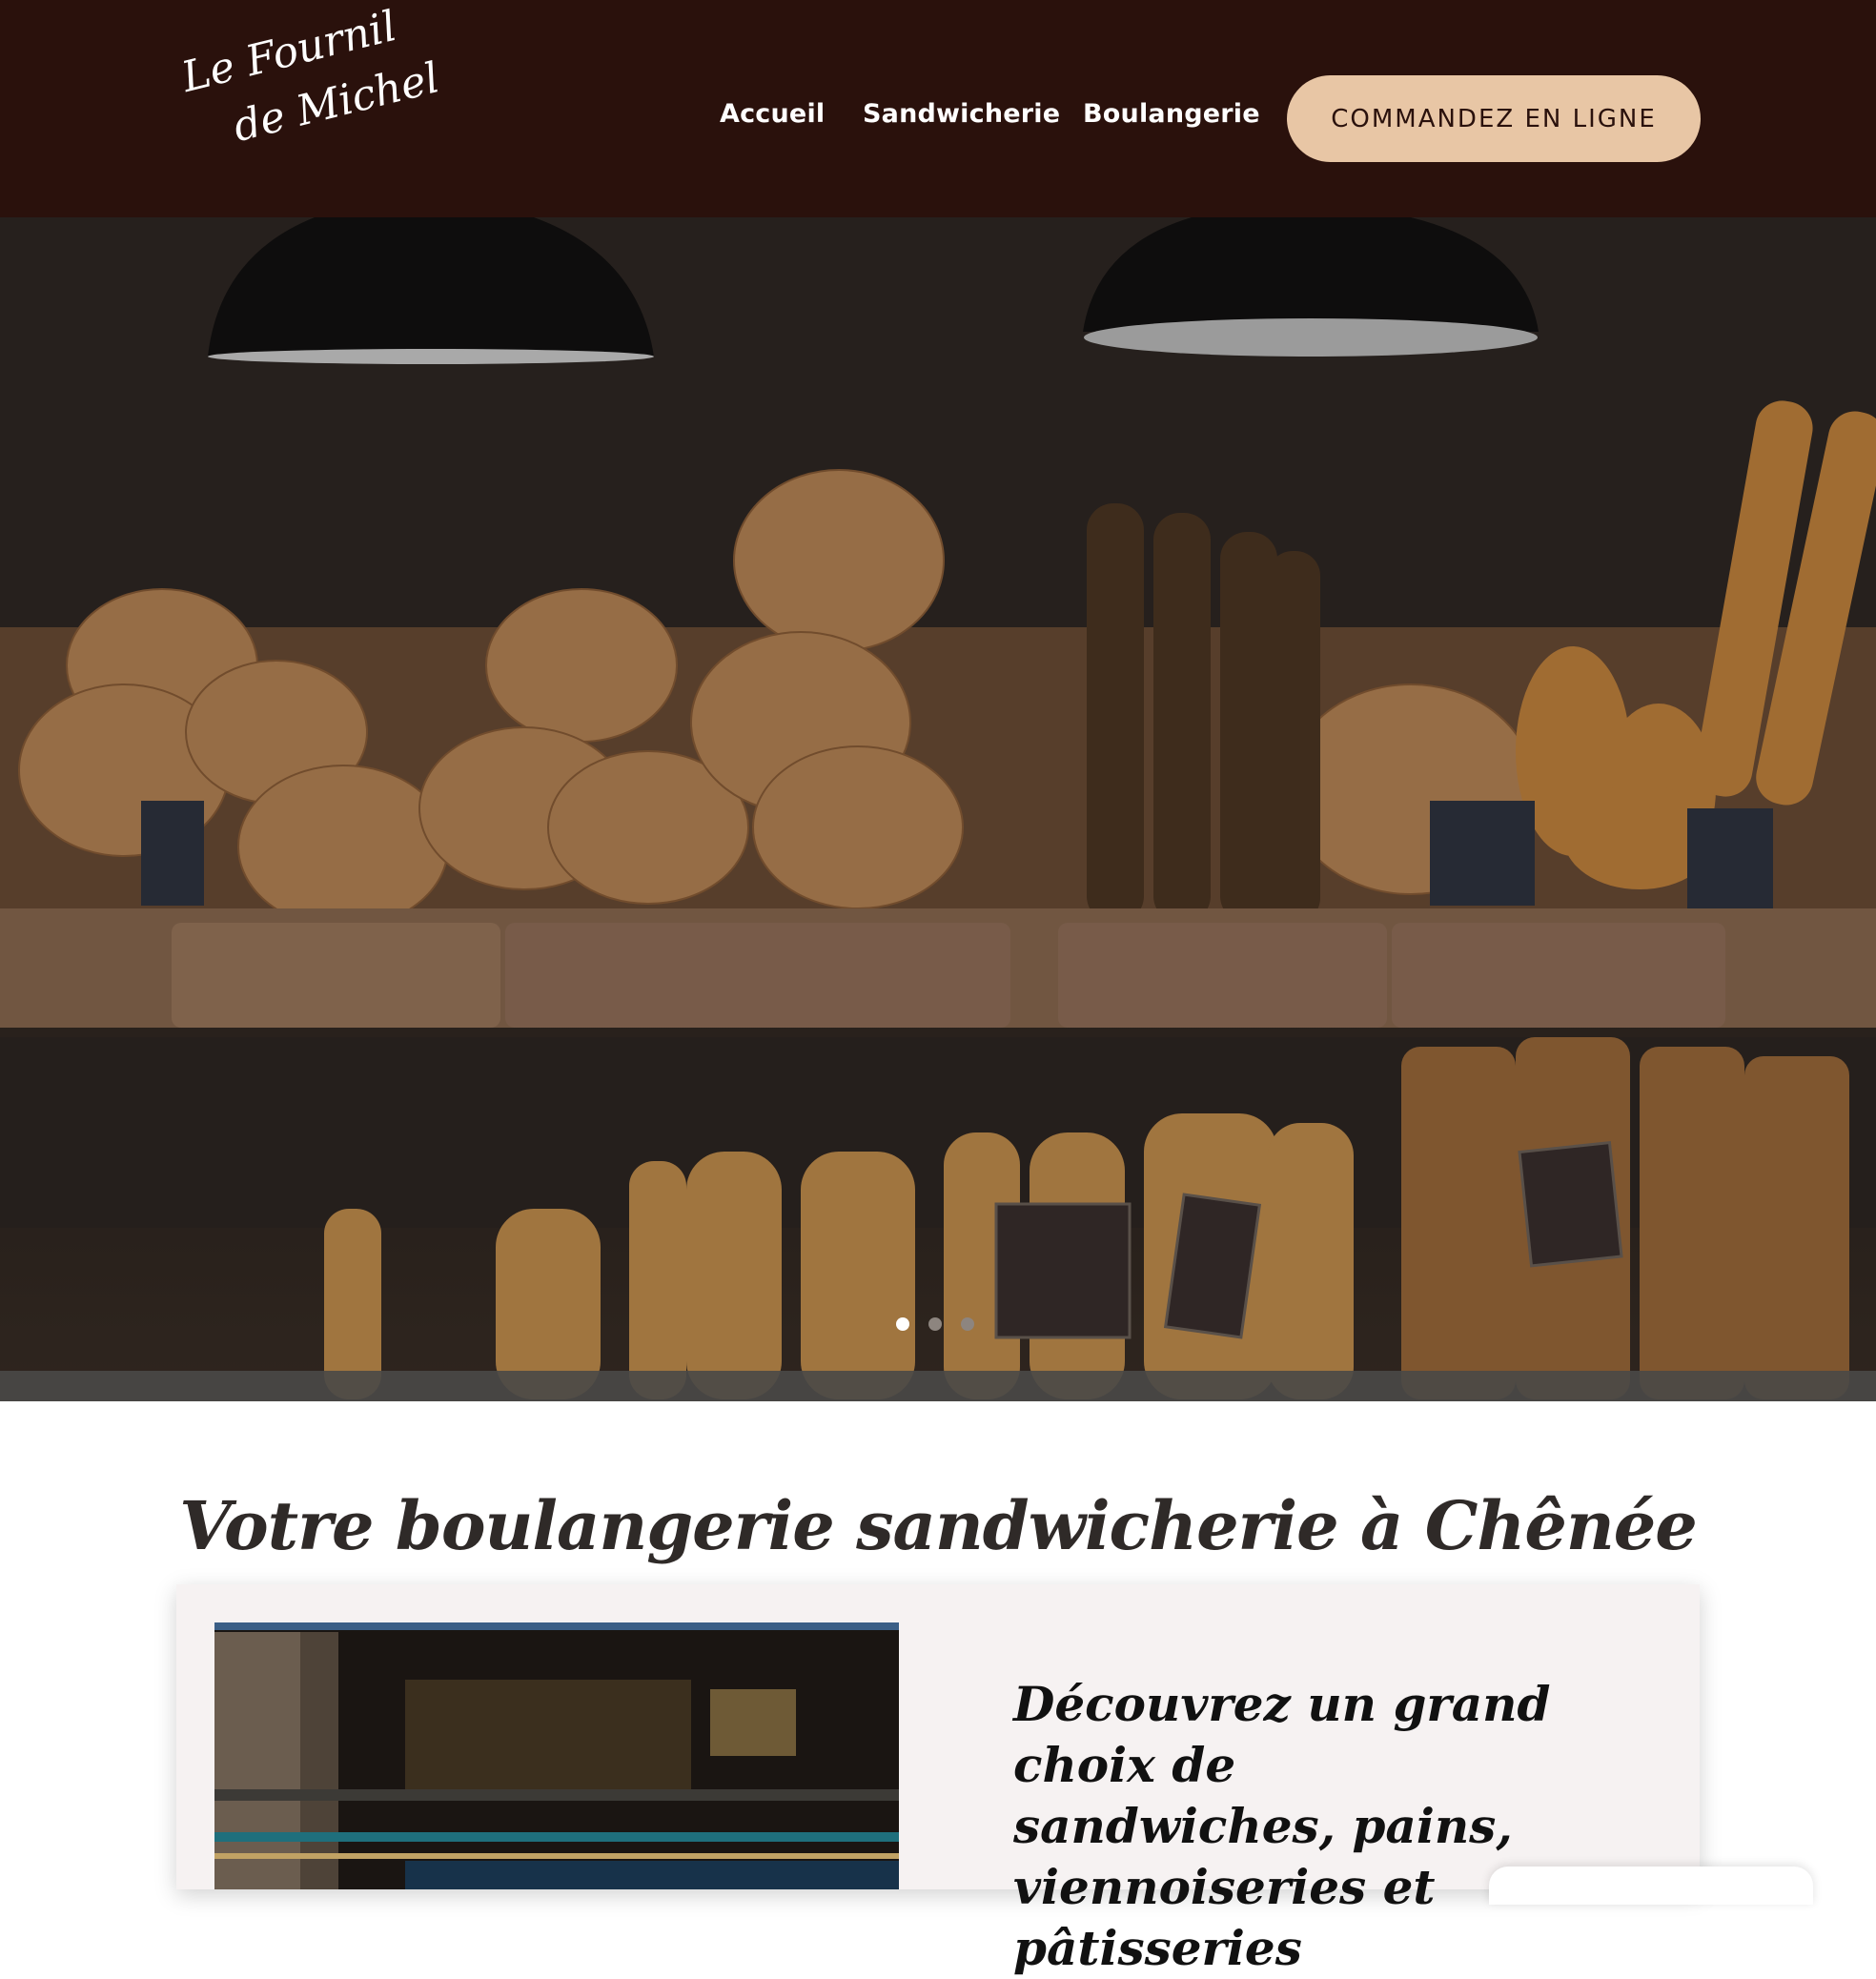 Image resolution: width=1876 pixels, height=1979 pixels. I want to click on site-logo: Le Fournil de Michel, so click(310, 82).